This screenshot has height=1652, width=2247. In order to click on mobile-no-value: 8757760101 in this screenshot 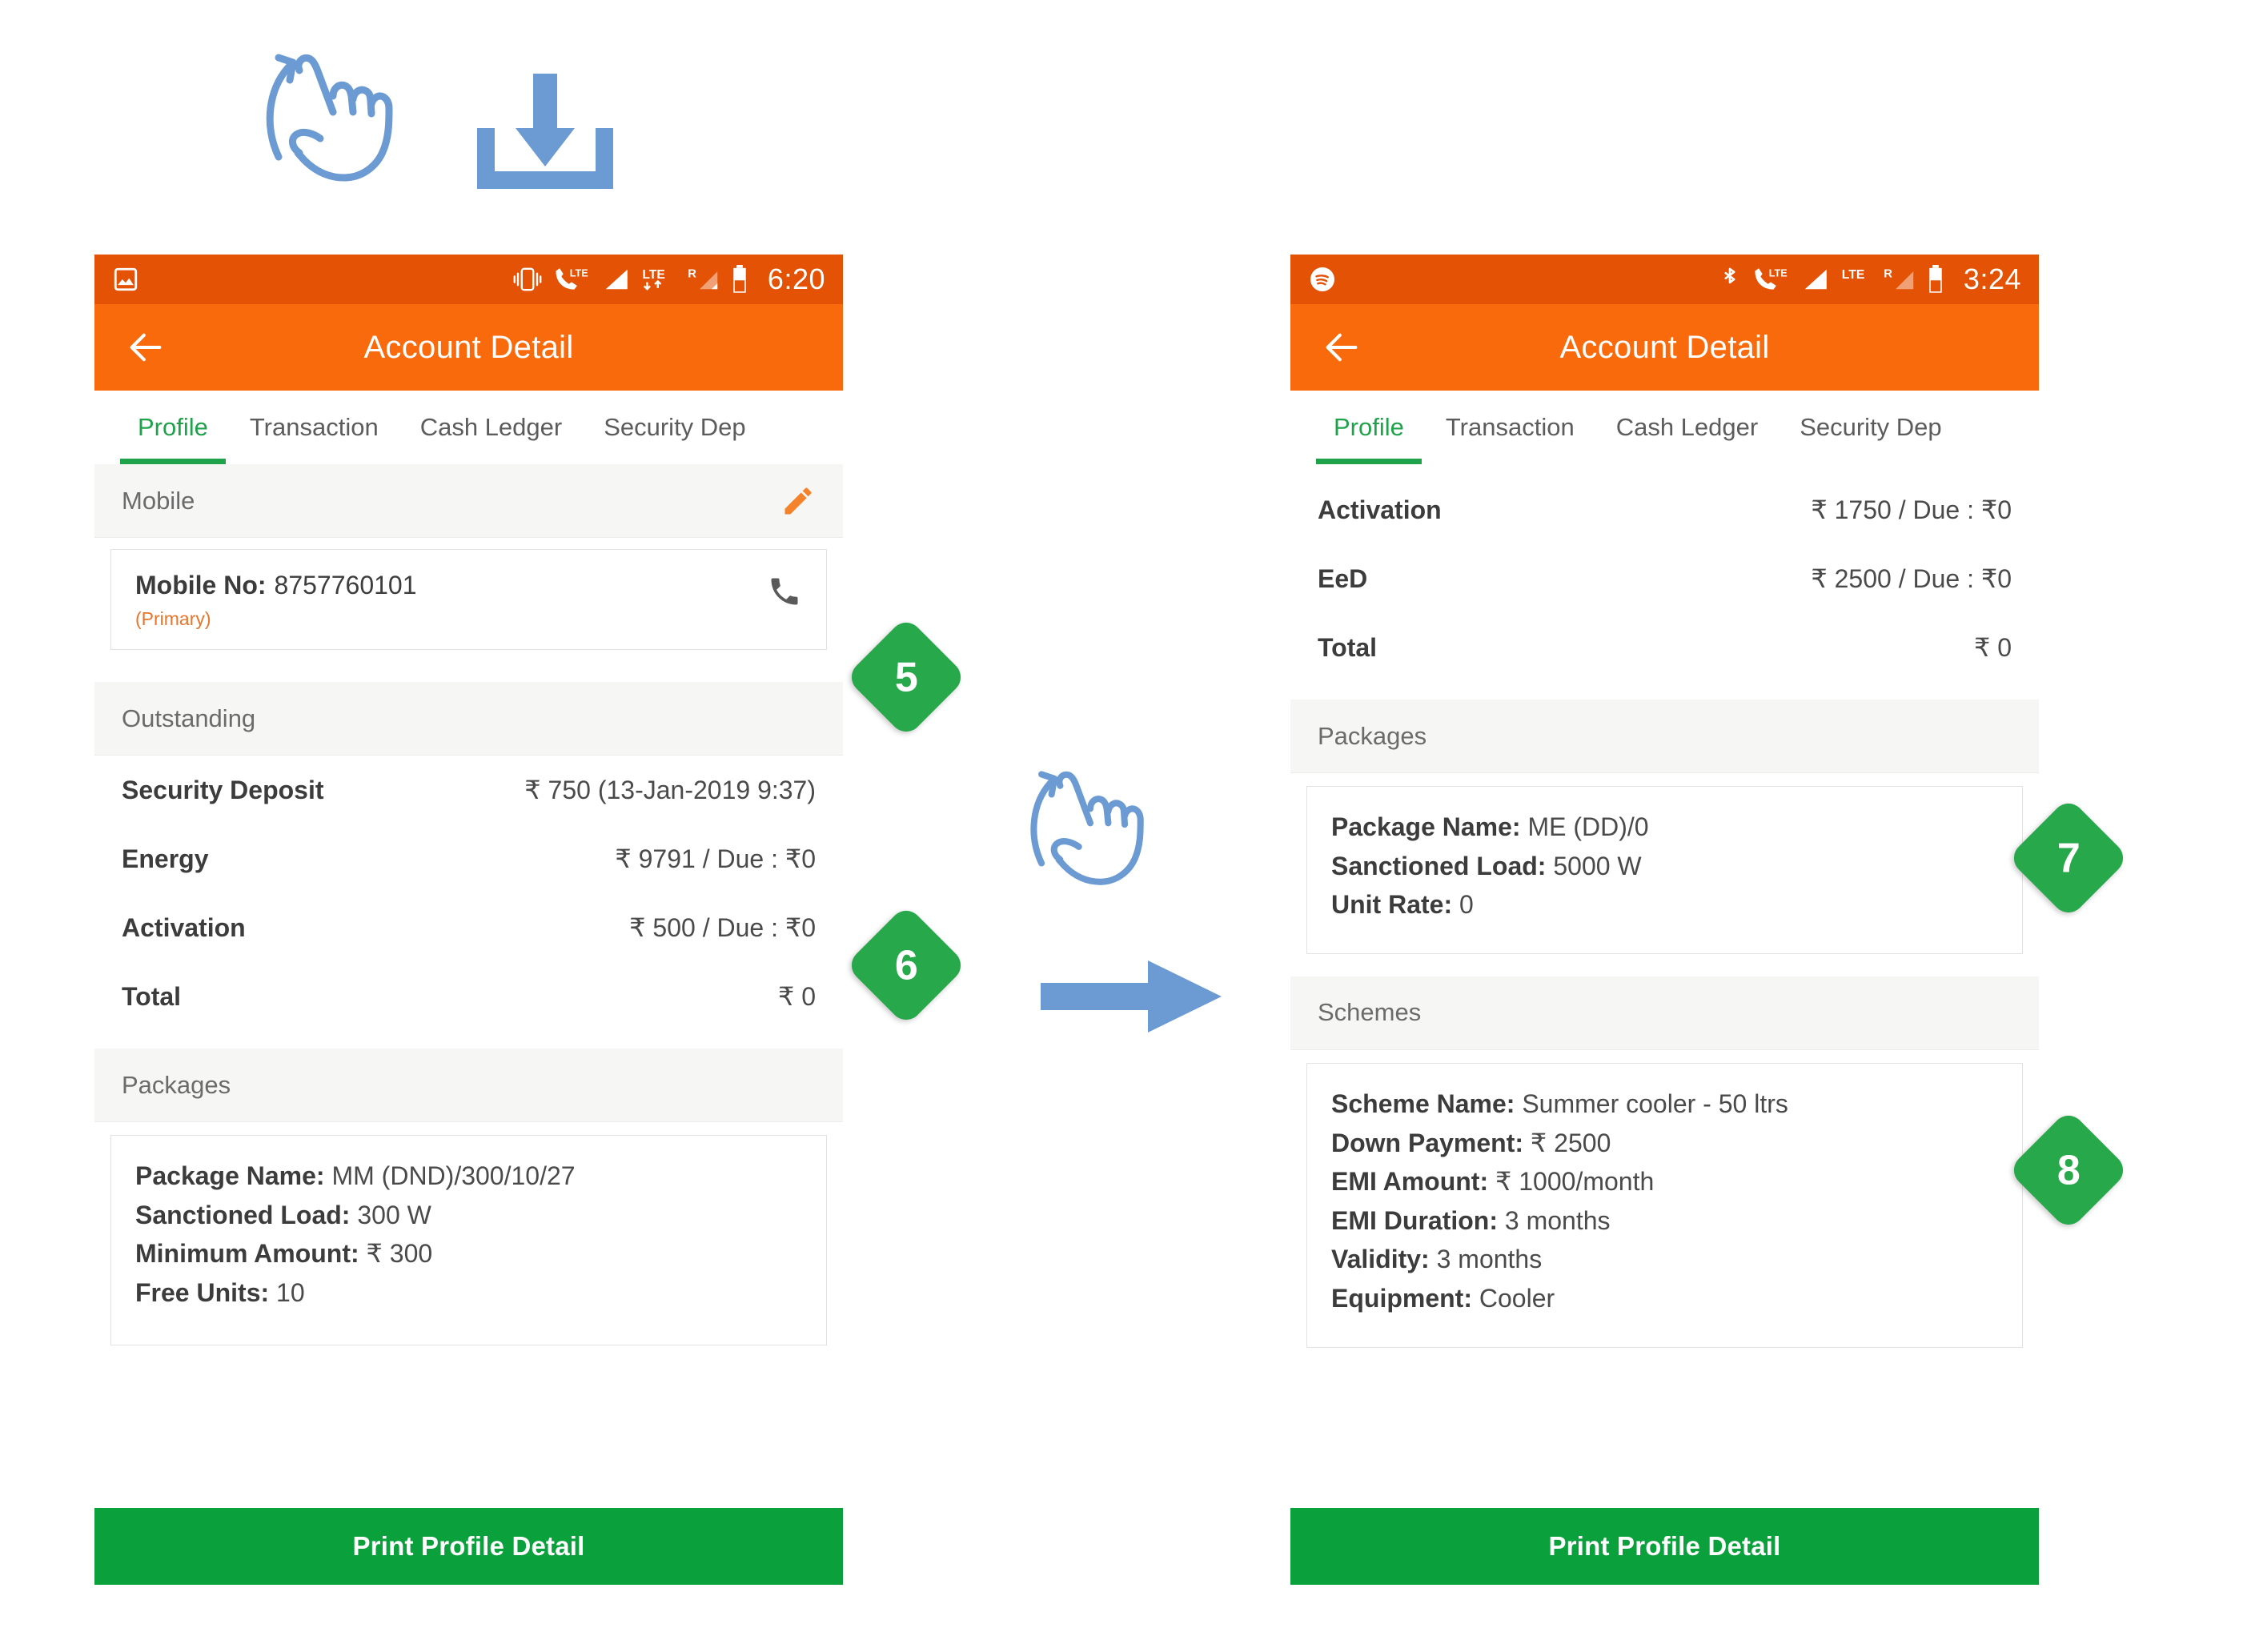, I will do `click(345, 585)`.